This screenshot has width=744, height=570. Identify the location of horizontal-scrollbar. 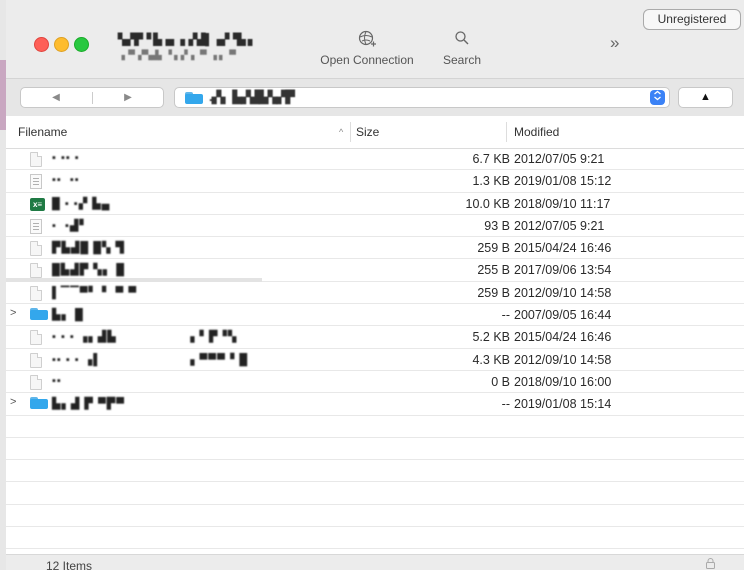
(134, 280).